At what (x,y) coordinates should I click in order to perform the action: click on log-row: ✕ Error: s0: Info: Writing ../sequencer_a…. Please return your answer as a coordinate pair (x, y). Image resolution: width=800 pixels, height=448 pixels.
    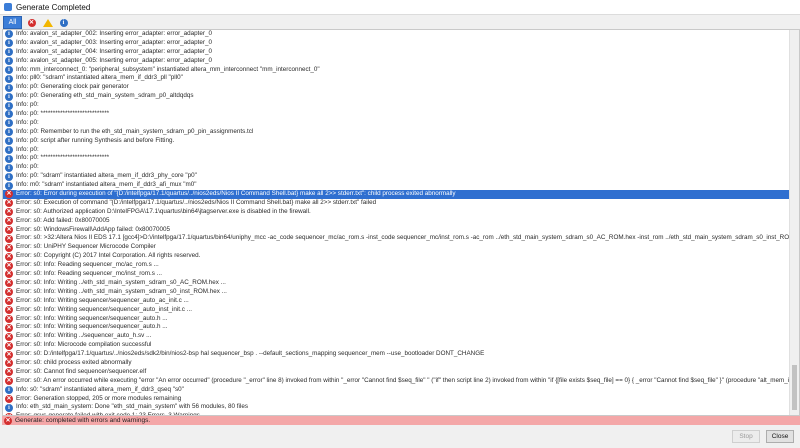
    Looking at the image, I should click on (401, 336).